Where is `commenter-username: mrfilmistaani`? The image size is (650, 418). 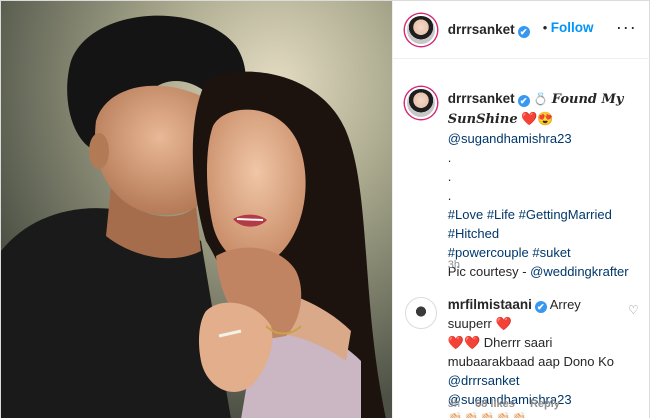
commenter-username: mrfilmistaani is located at coordinates (490, 304).